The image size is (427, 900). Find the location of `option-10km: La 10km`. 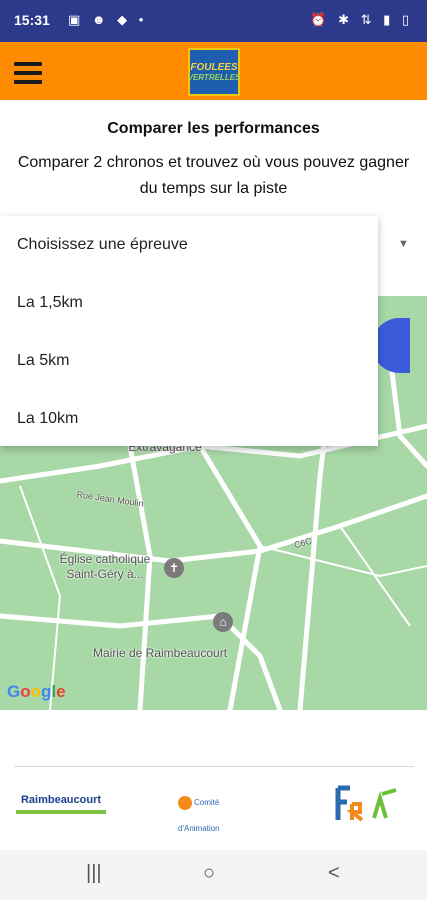

option-10km: La 10km is located at coordinates (47, 419).